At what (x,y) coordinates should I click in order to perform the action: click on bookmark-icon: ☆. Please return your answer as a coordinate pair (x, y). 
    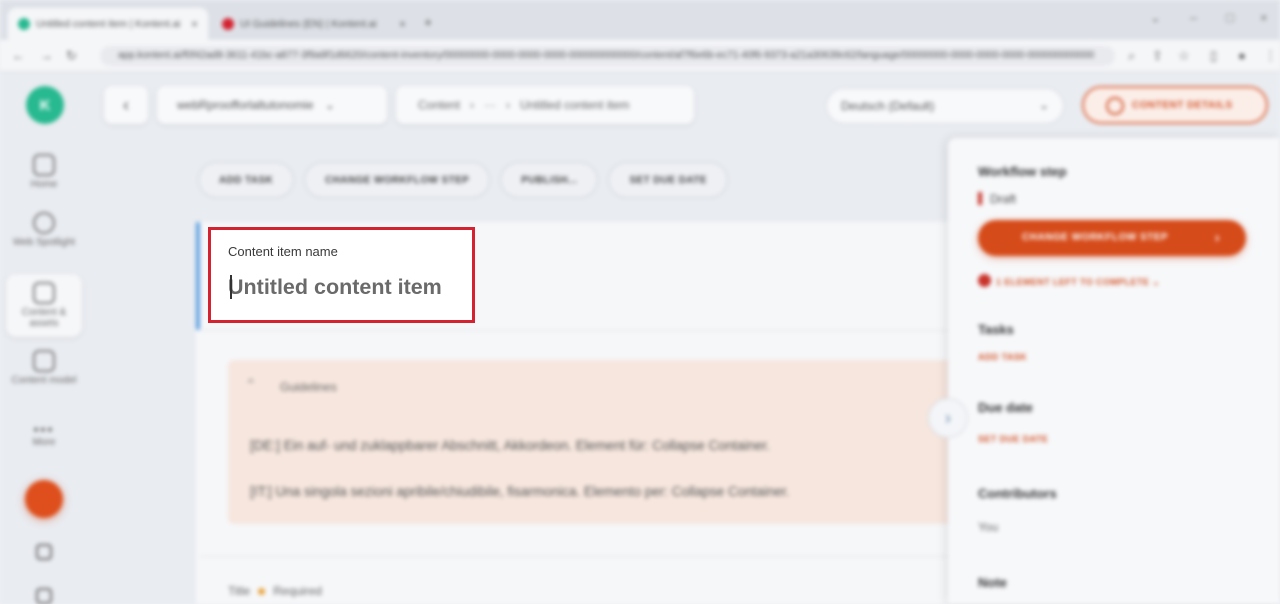
    Looking at the image, I should click on (1184, 56).